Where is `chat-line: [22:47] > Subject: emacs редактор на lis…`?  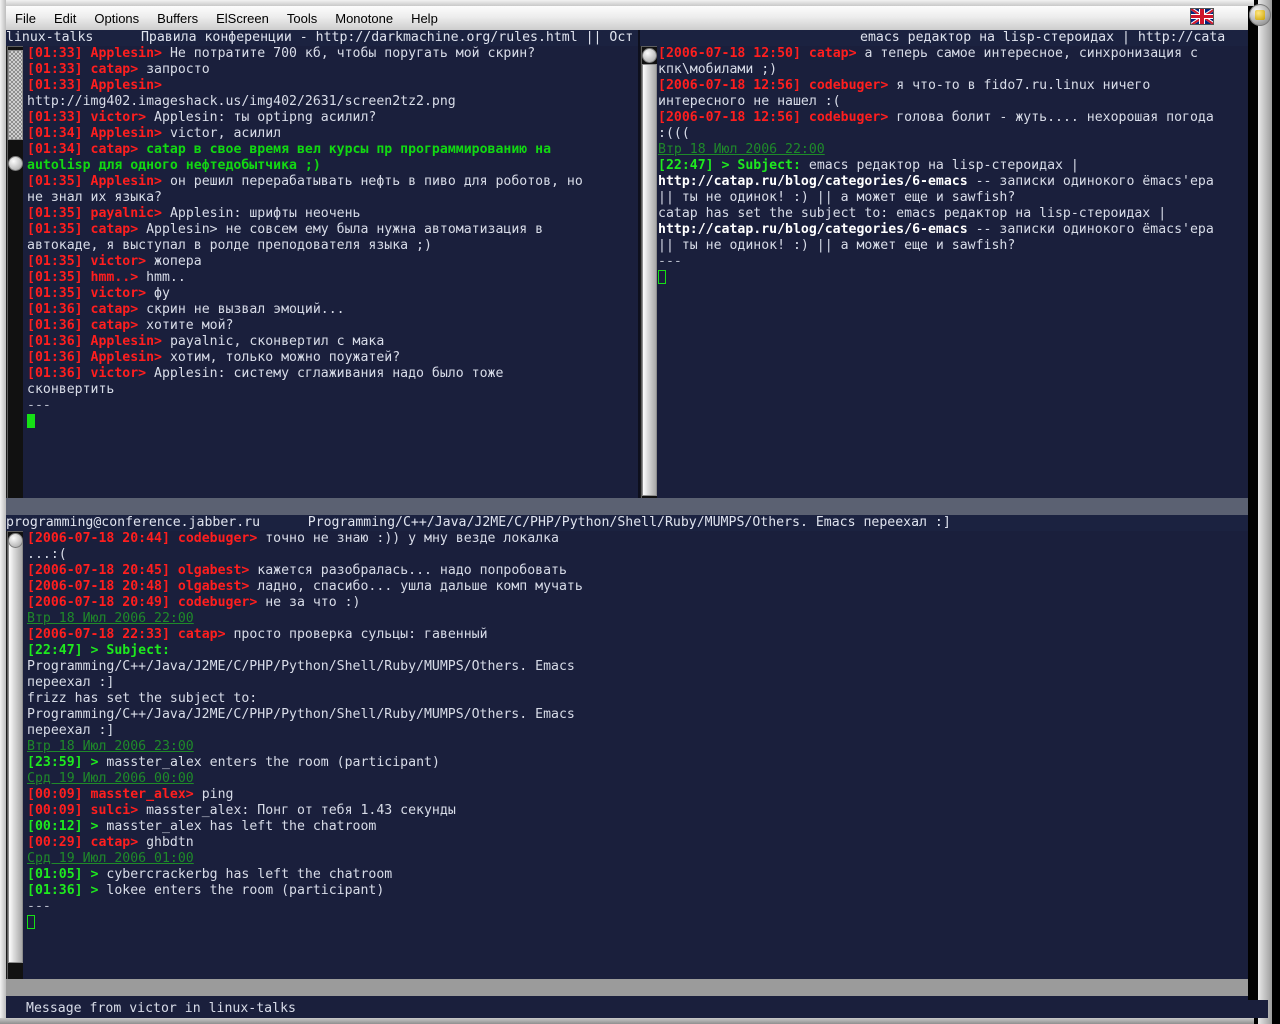 chat-line: [22:47] > Subject: emacs редактор на lis… is located at coordinates (953, 166).